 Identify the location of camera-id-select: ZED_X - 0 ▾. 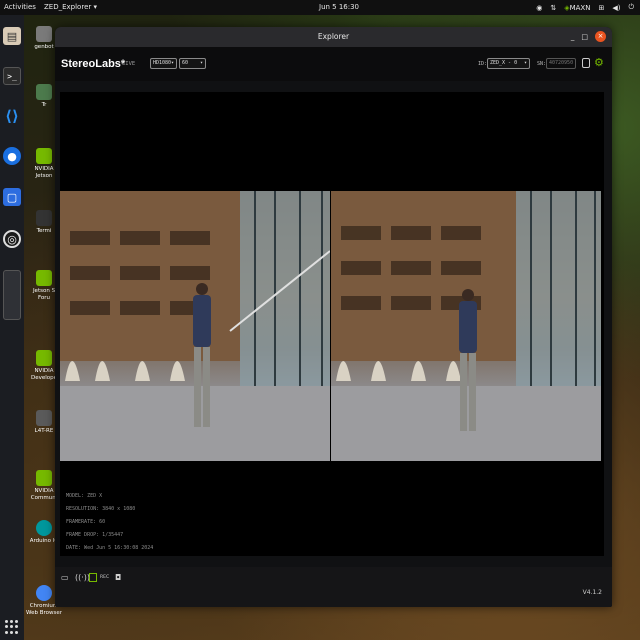
(508, 63).